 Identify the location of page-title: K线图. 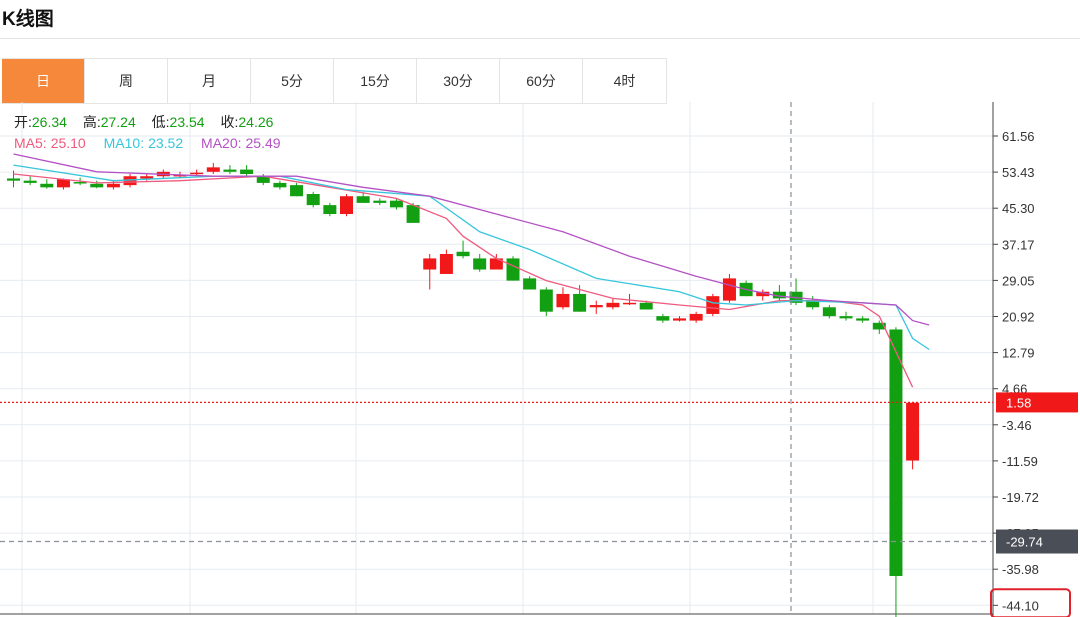
(28, 19).